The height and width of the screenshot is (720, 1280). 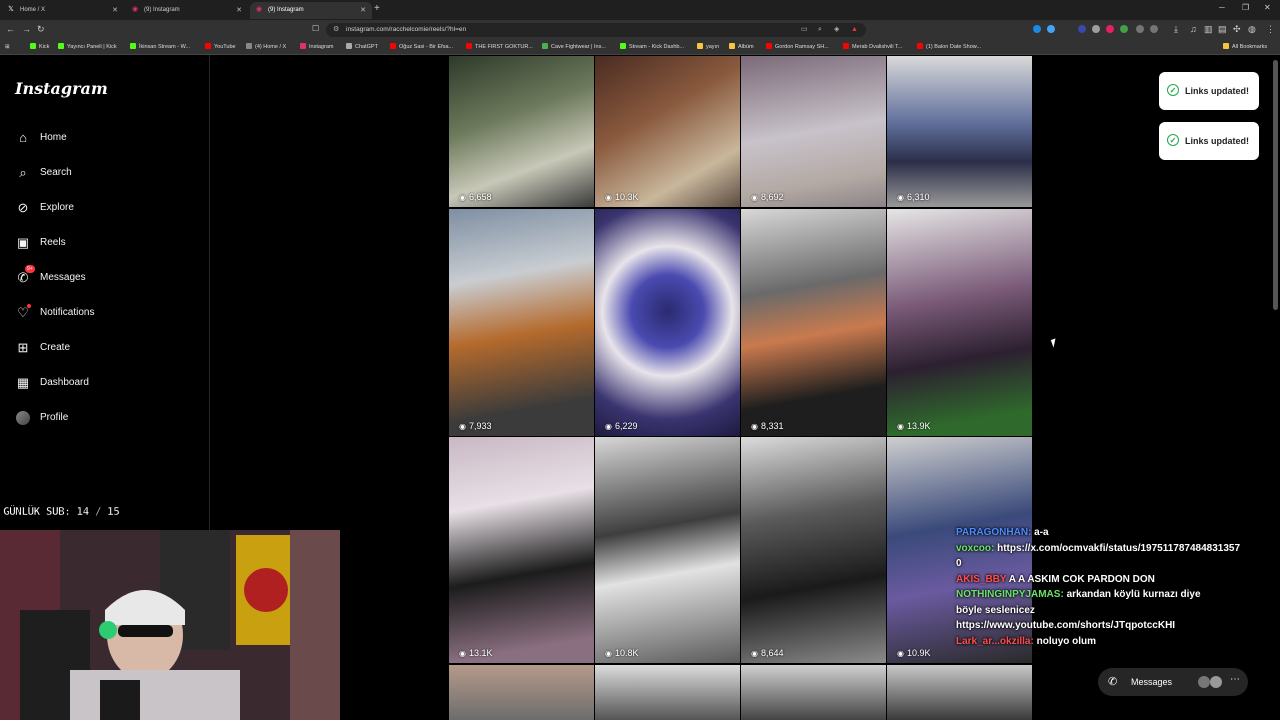 I want to click on sidebar-item-create: ⊞ Create, so click(x=105, y=348).